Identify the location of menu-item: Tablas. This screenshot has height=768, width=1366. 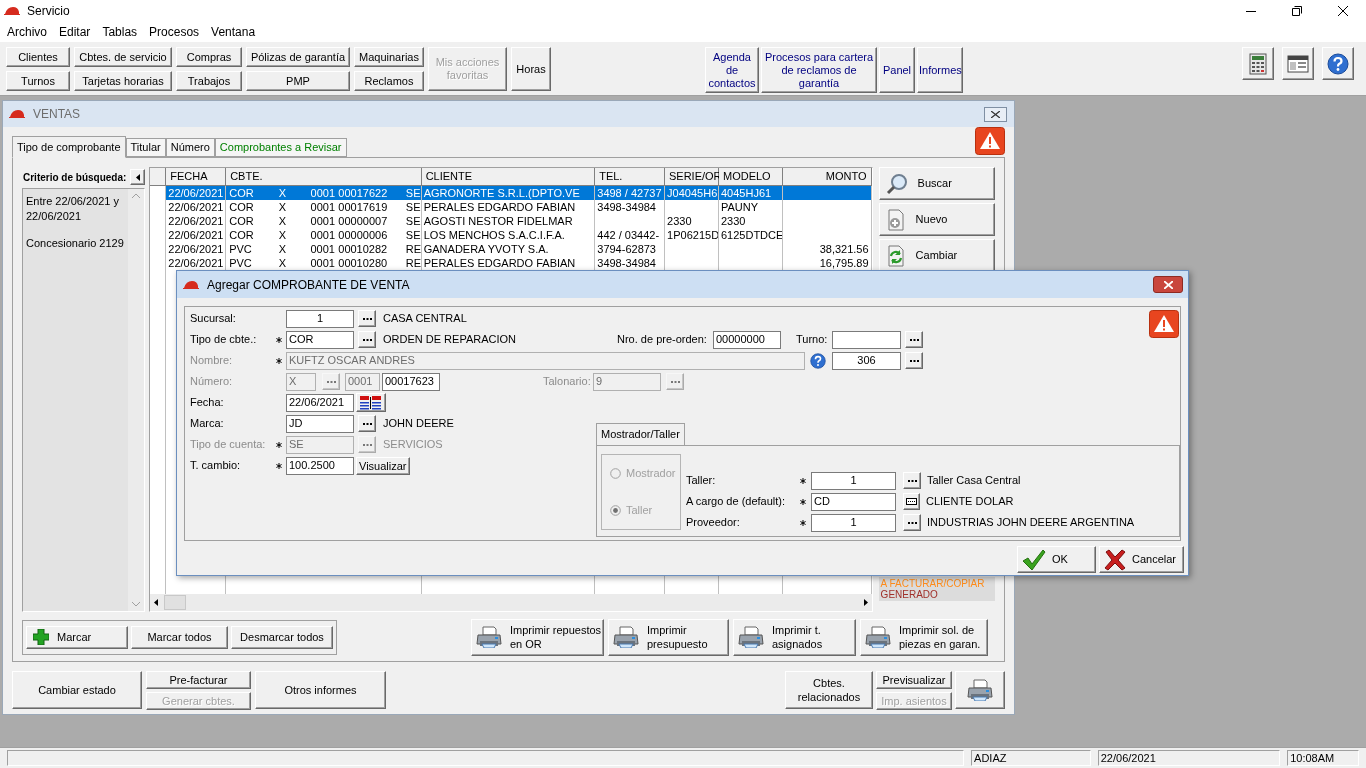
(120, 32).